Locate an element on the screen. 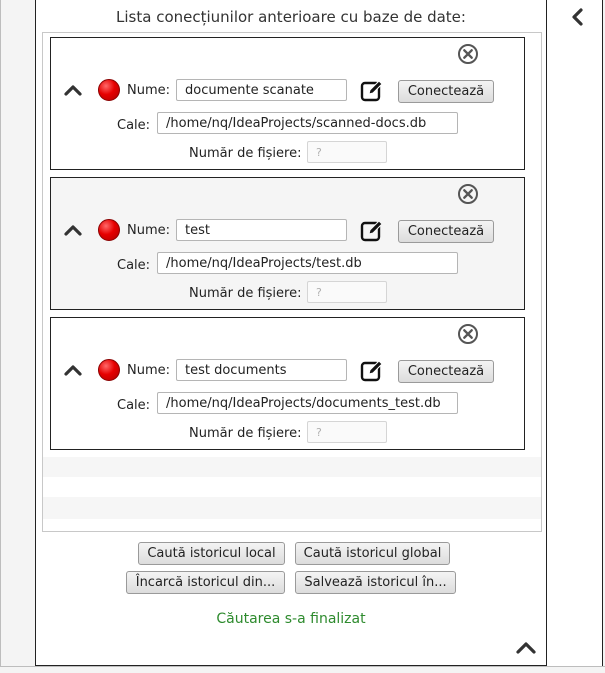 Image resolution: width=605 pixels, height=673 pixels. outer-bottom-border is located at coordinates (302, 666).